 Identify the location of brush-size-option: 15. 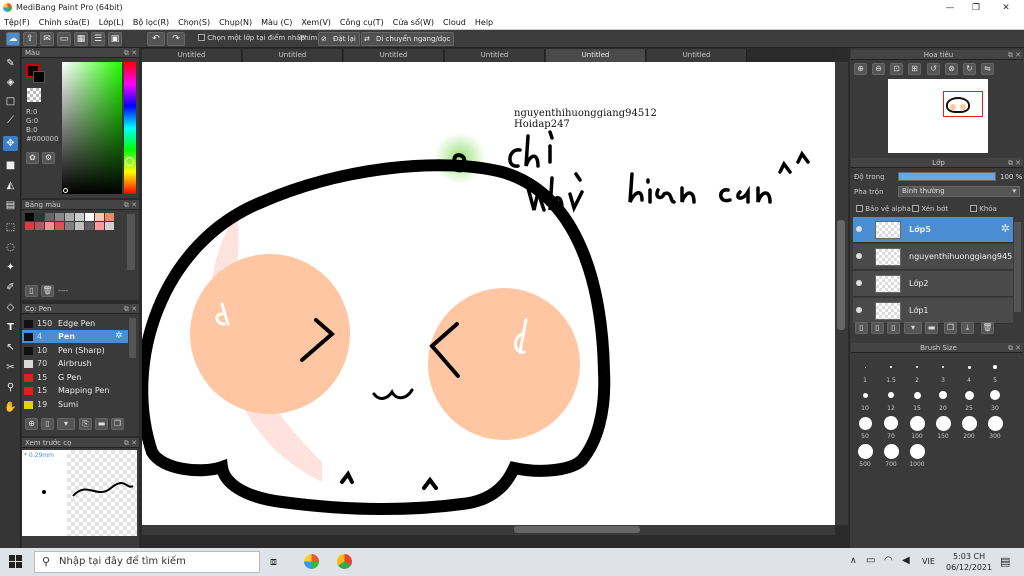
(917, 399).